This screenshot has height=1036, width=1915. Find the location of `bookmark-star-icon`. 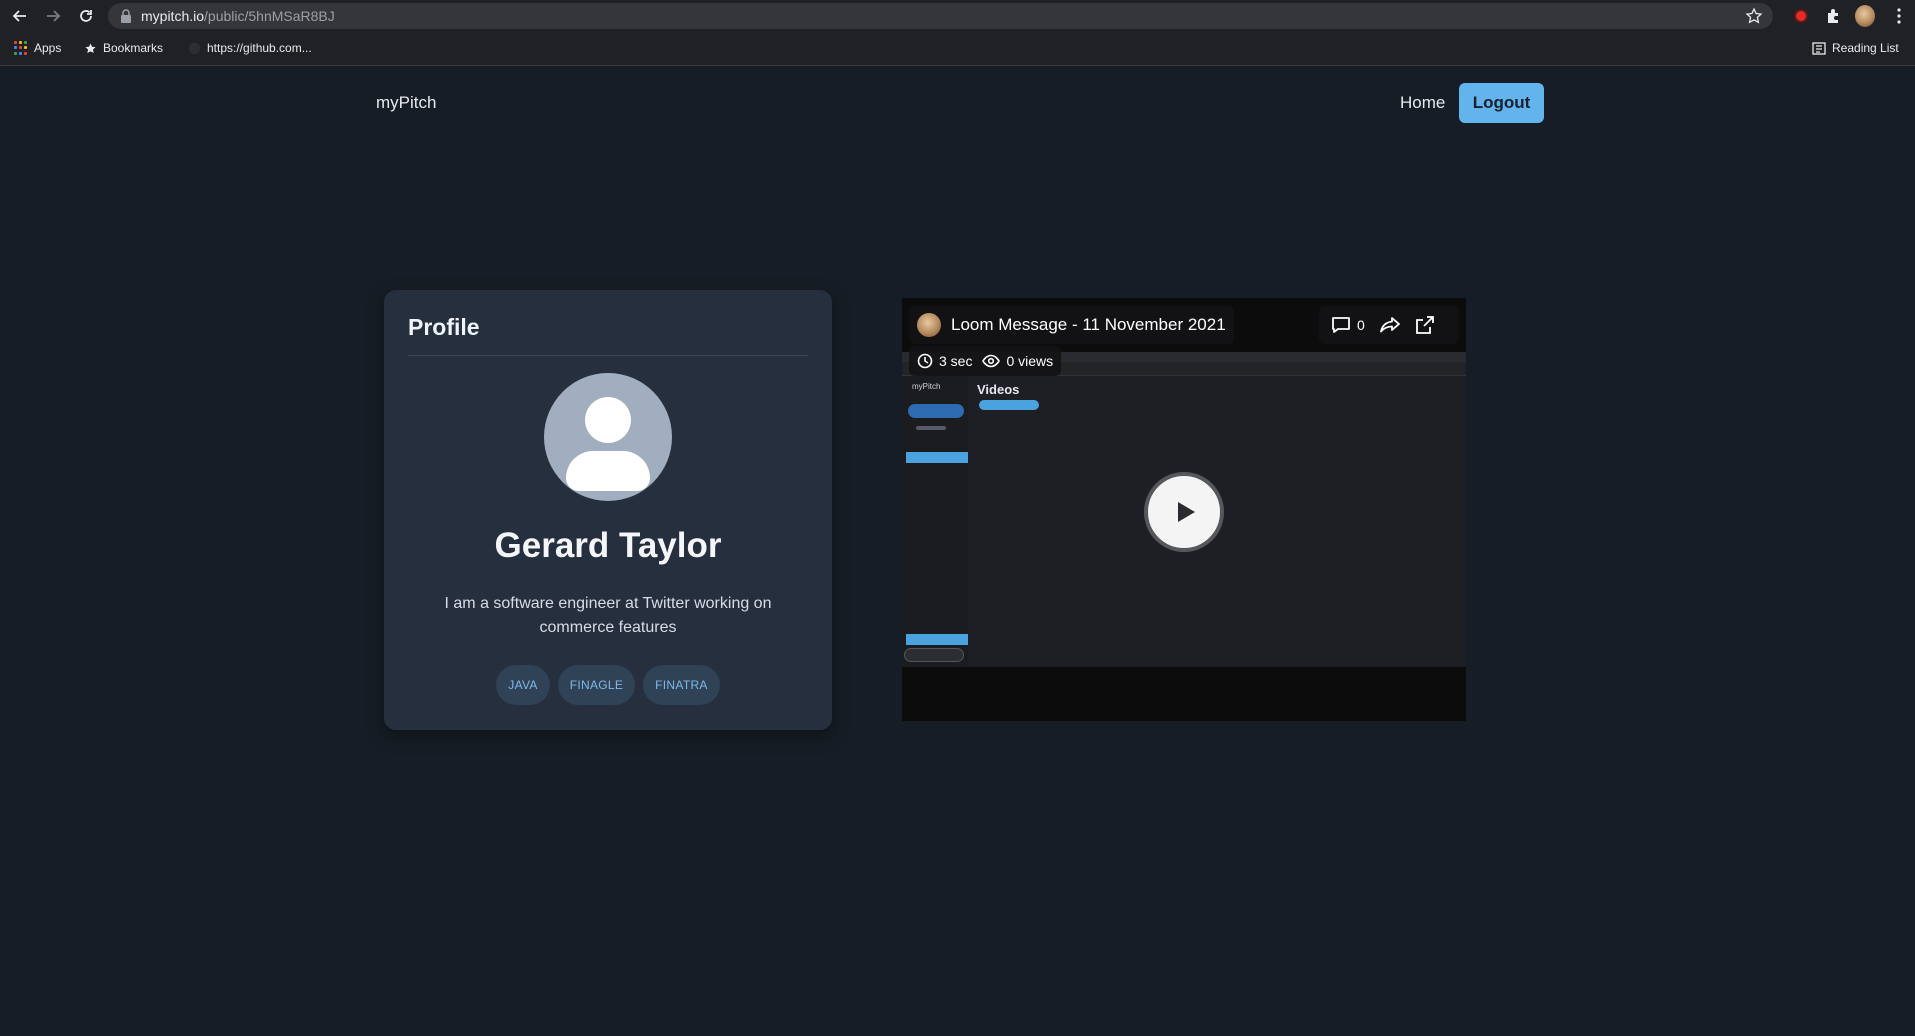

bookmark-star-icon is located at coordinates (1754, 16).